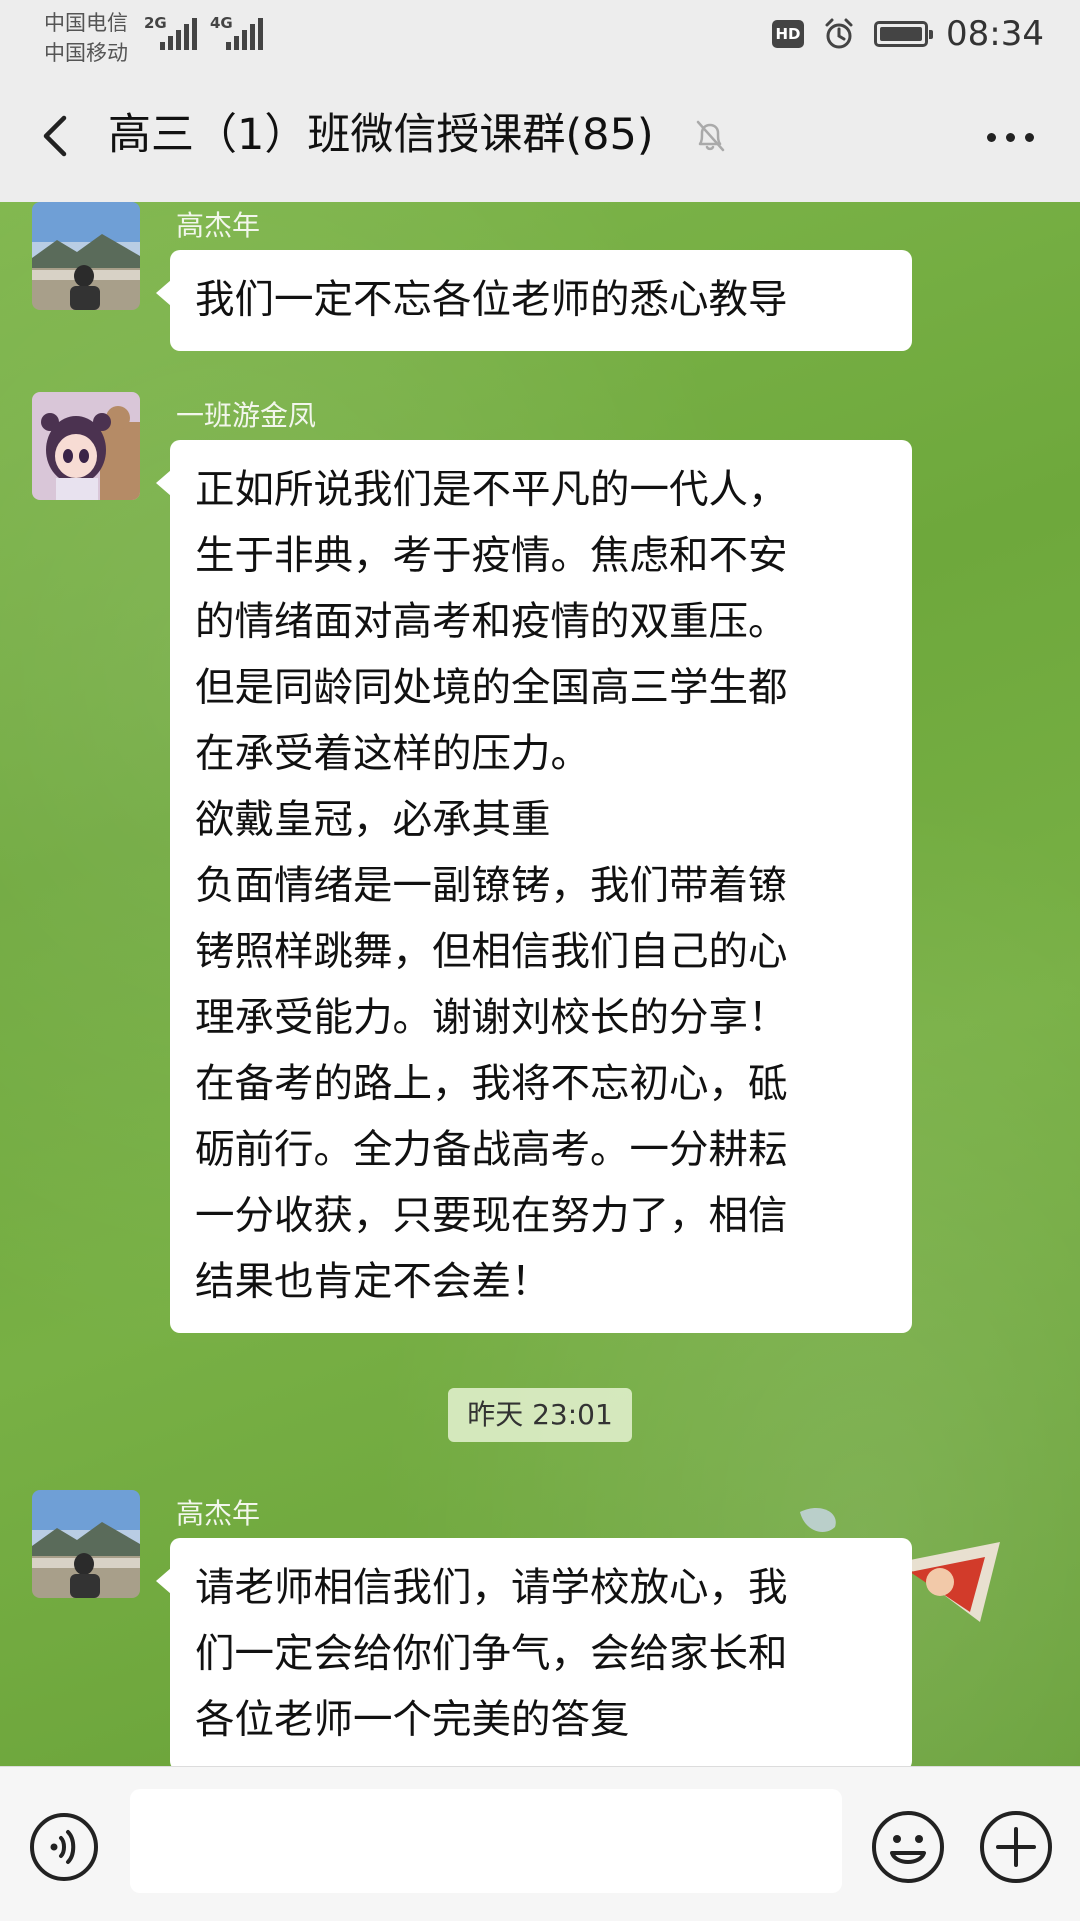 The width and height of the screenshot is (1080, 1921). I want to click on status-bar: 中国电信 中国移动 2G 4G HD 08:34, so click(540, 38).